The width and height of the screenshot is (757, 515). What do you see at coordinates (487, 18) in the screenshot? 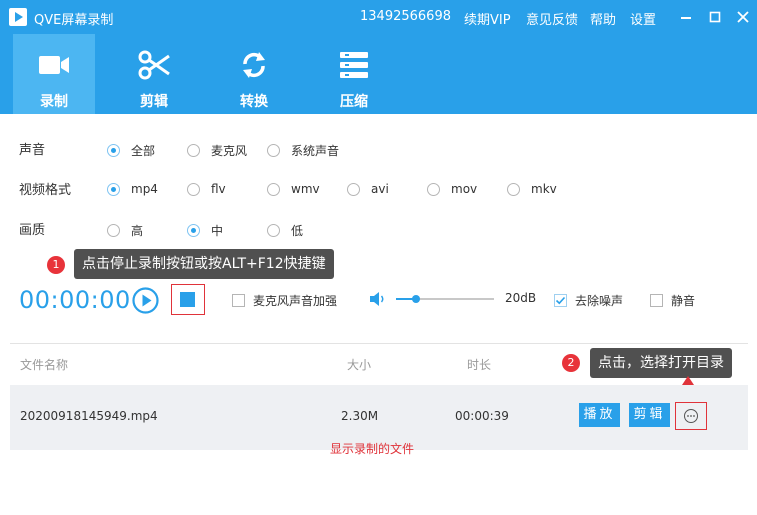
I see `renew-vip-link: 续期VIP` at bounding box center [487, 18].